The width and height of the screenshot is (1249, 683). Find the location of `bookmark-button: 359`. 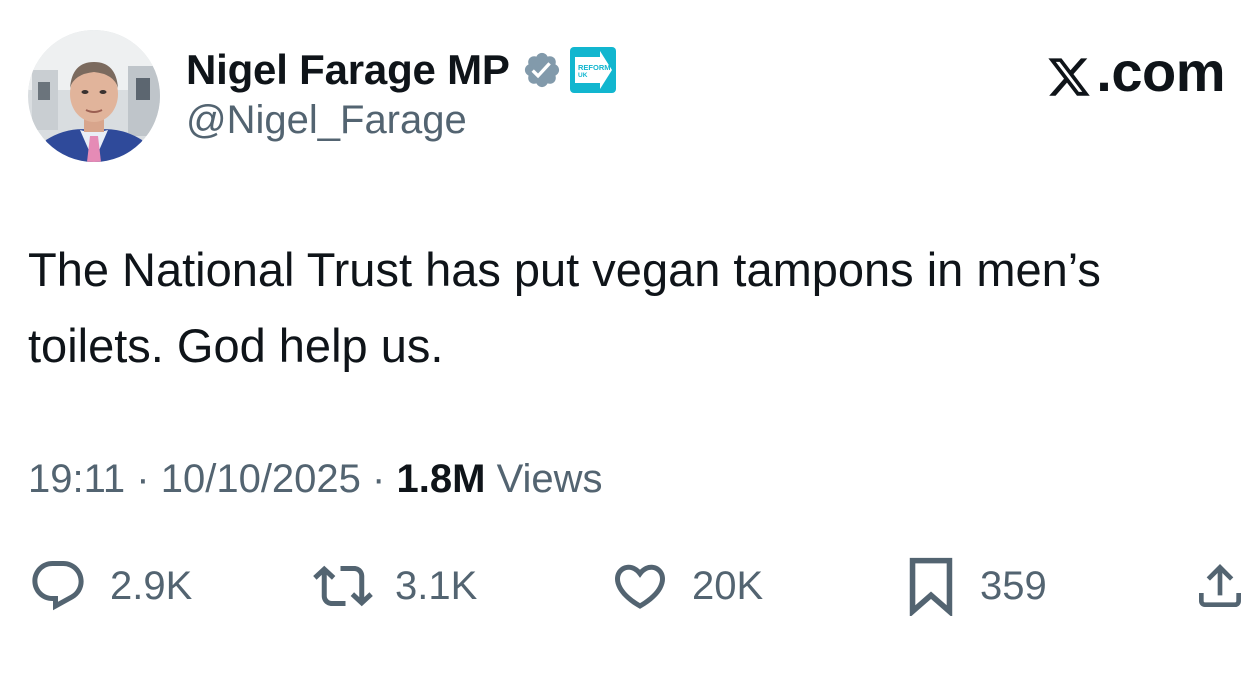

bookmark-button: 359 is located at coordinates (975, 586).